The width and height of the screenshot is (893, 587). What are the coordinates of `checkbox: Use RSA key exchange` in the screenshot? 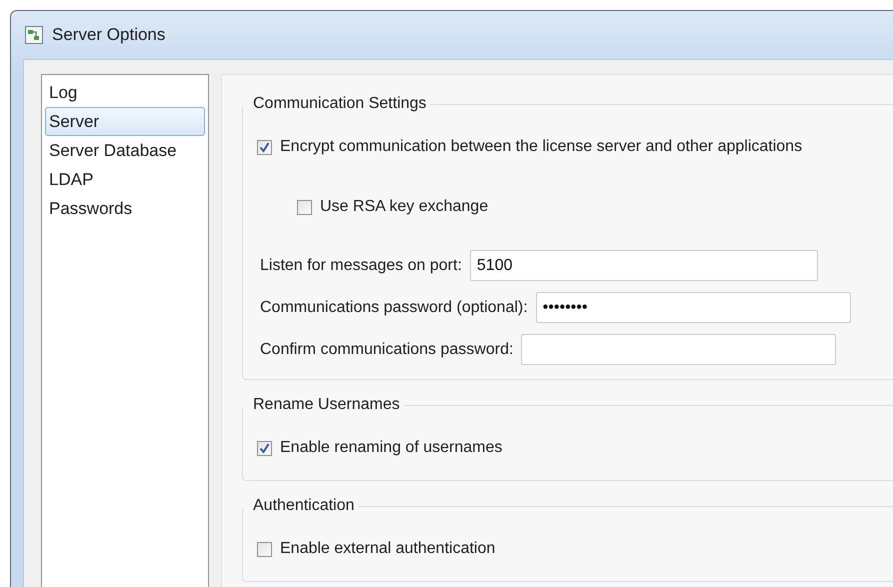 It's located at (595, 207).